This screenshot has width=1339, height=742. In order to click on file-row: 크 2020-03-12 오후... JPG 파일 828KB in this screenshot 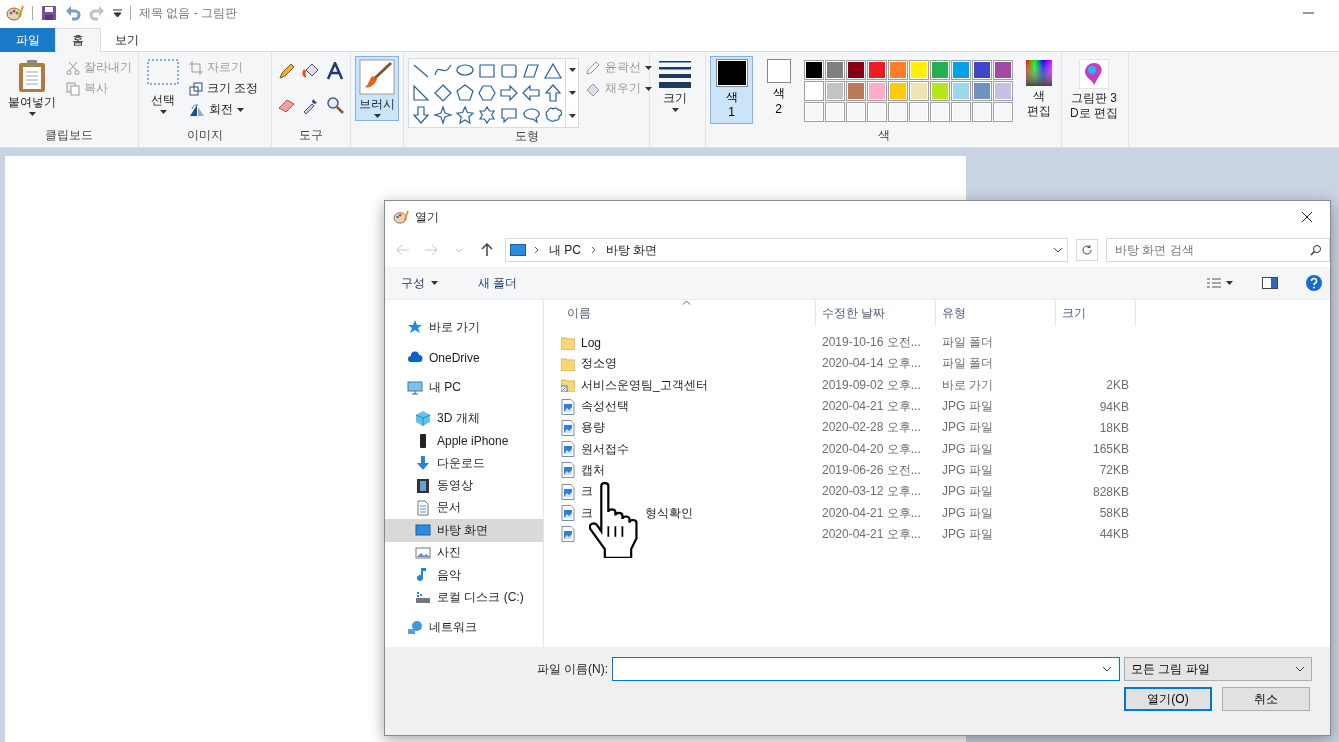, I will do `click(937, 492)`.